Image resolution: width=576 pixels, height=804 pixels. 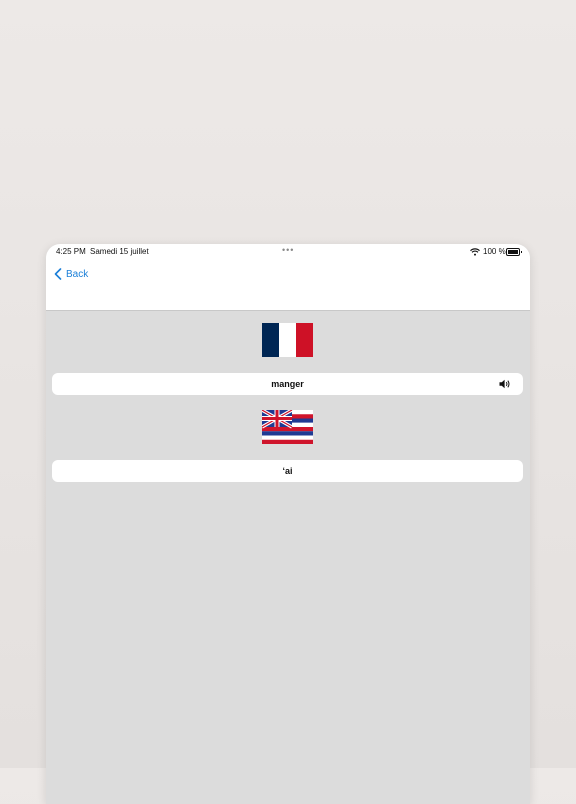 I want to click on target-word: ʻai, so click(x=287, y=471).